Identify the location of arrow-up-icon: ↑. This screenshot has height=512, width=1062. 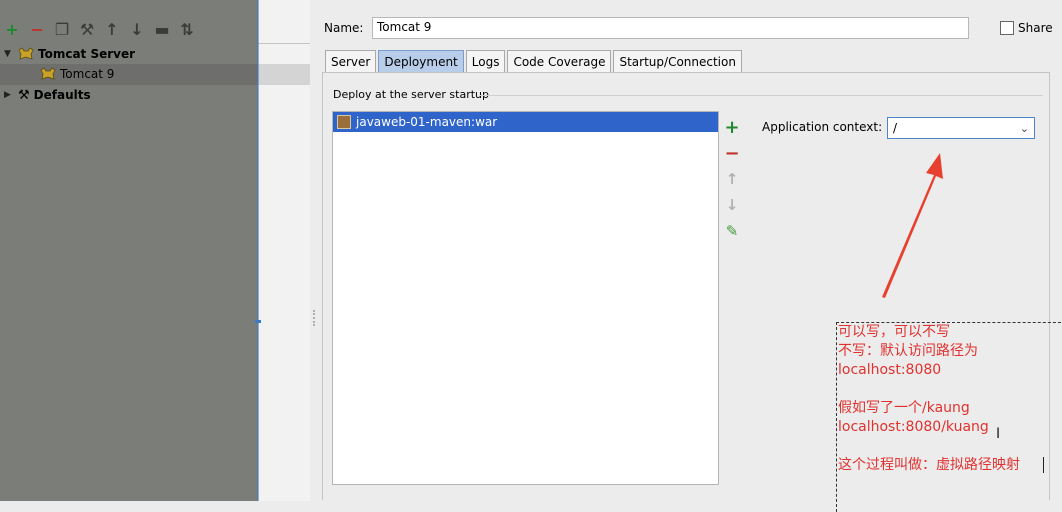
(112, 29).